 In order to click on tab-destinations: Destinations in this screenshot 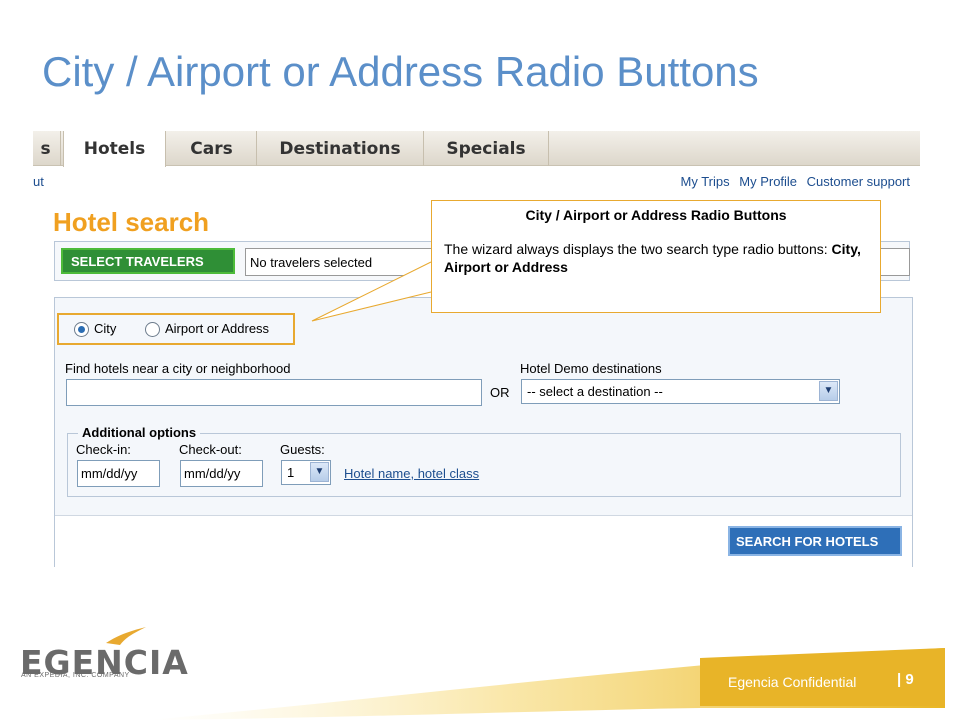, I will do `click(340, 148)`.